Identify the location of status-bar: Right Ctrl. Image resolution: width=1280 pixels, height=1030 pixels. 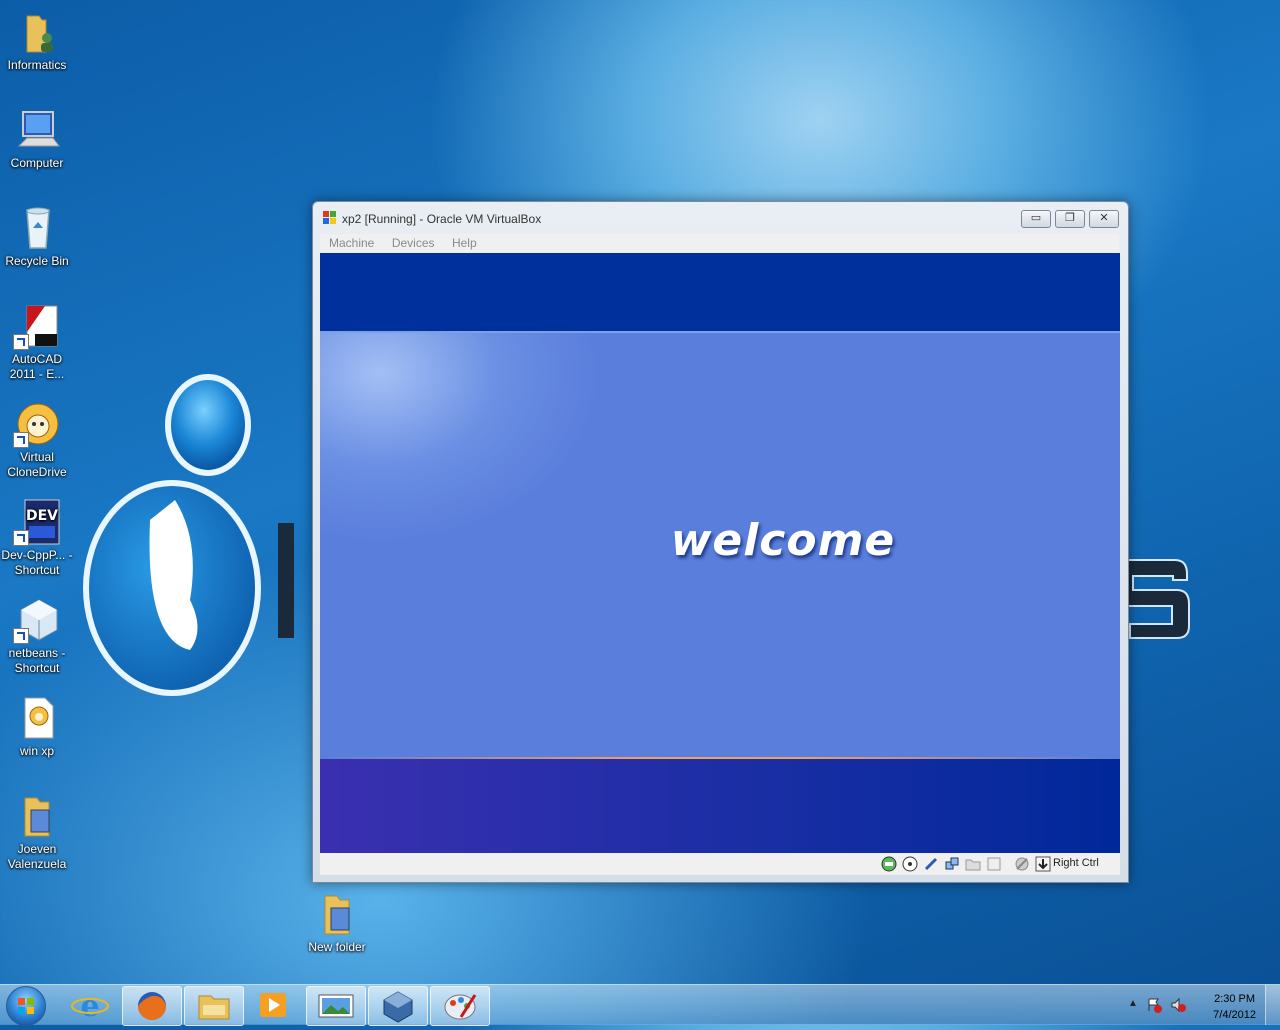
(720, 864).